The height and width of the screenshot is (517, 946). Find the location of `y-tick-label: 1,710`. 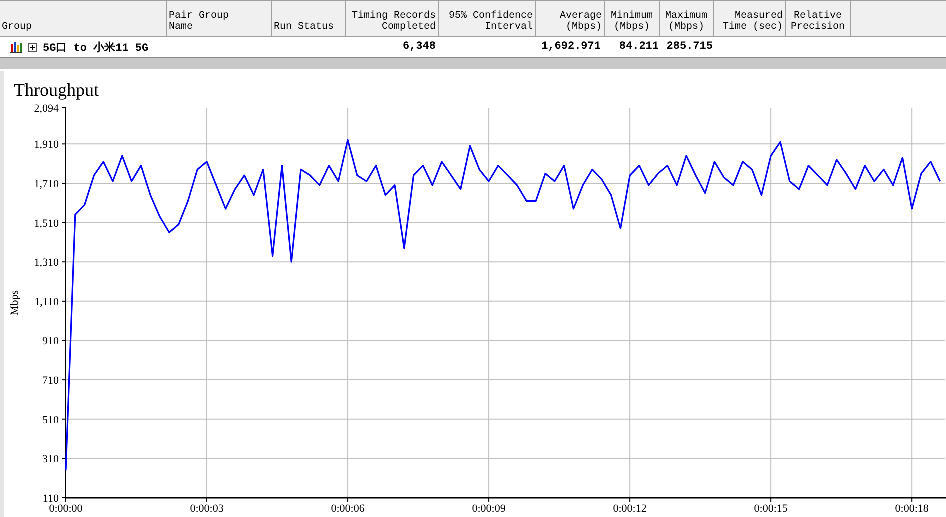

y-tick-label: 1,710 is located at coordinates (46, 184).